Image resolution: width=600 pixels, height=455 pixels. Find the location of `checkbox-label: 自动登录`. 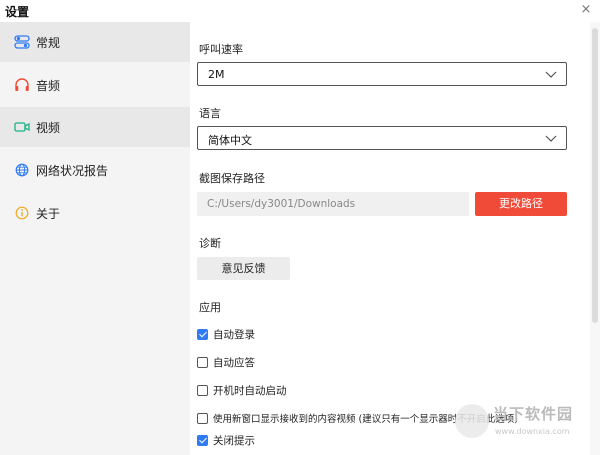

checkbox-label: 自动登录 is located at coordinates (234, 335).